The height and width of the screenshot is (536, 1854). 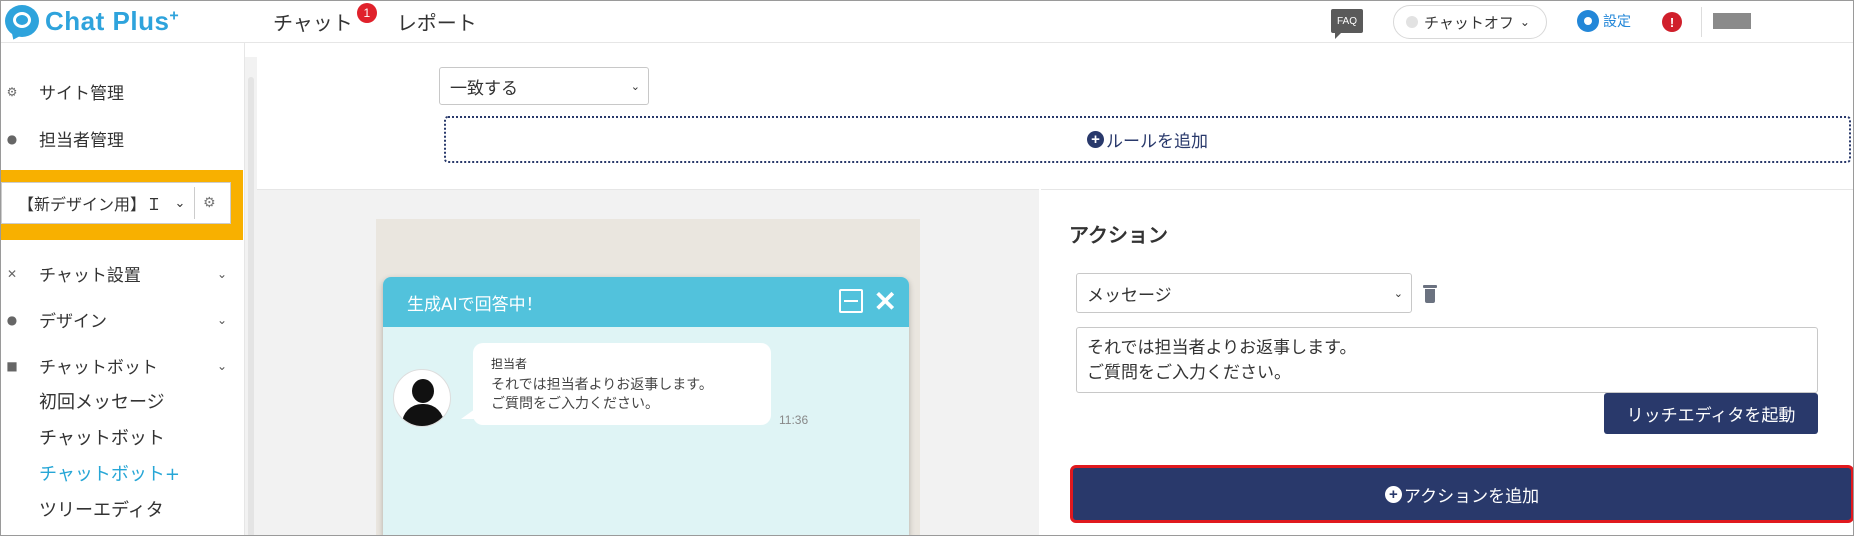 What do you see at coordinates (1447, 360) in the screenshot?
I see `action-message-textarea: それでは担当者よりお返事します。 ご質問をご入力ください。` at bounding box center [1447, 360].